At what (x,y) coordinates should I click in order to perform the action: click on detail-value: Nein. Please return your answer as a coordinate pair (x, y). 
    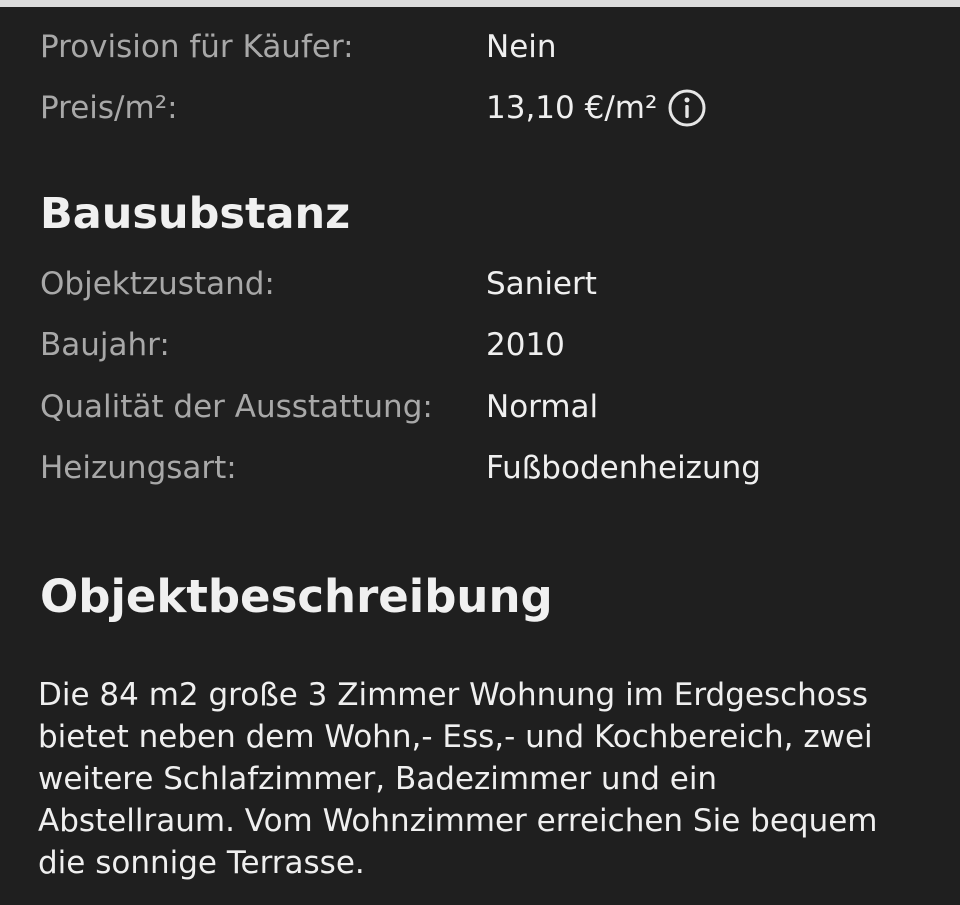
    Looking at the image, I should click on (521, 47).